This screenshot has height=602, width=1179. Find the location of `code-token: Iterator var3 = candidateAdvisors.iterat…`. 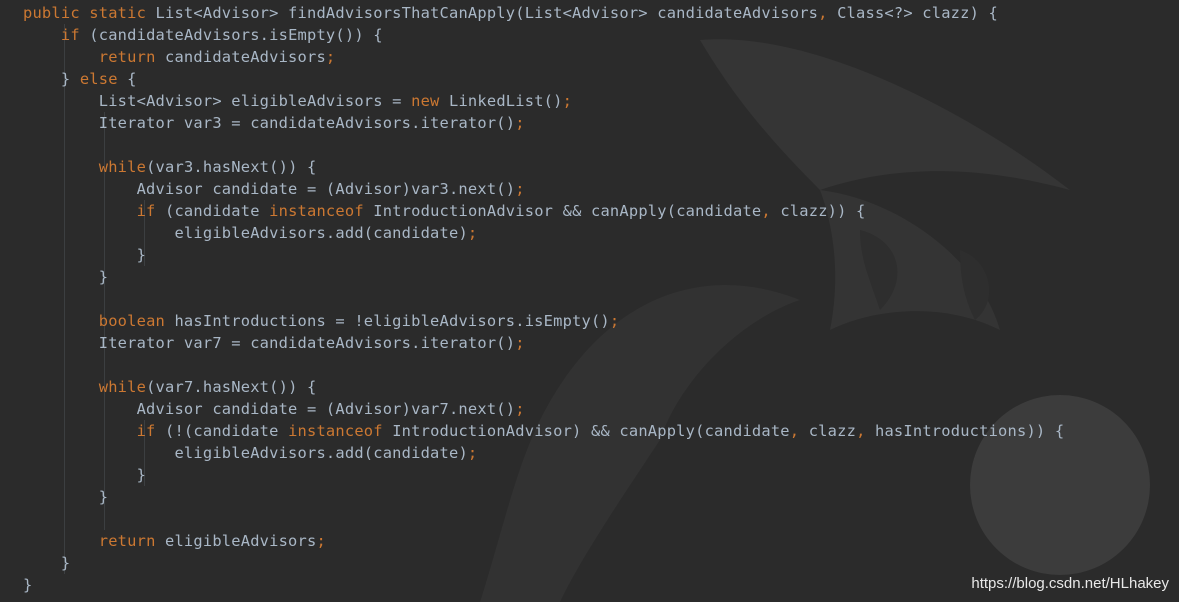

code-token: Iterator var3 = candidateAdvisors.iterat… is located at coordinates (307, 123).